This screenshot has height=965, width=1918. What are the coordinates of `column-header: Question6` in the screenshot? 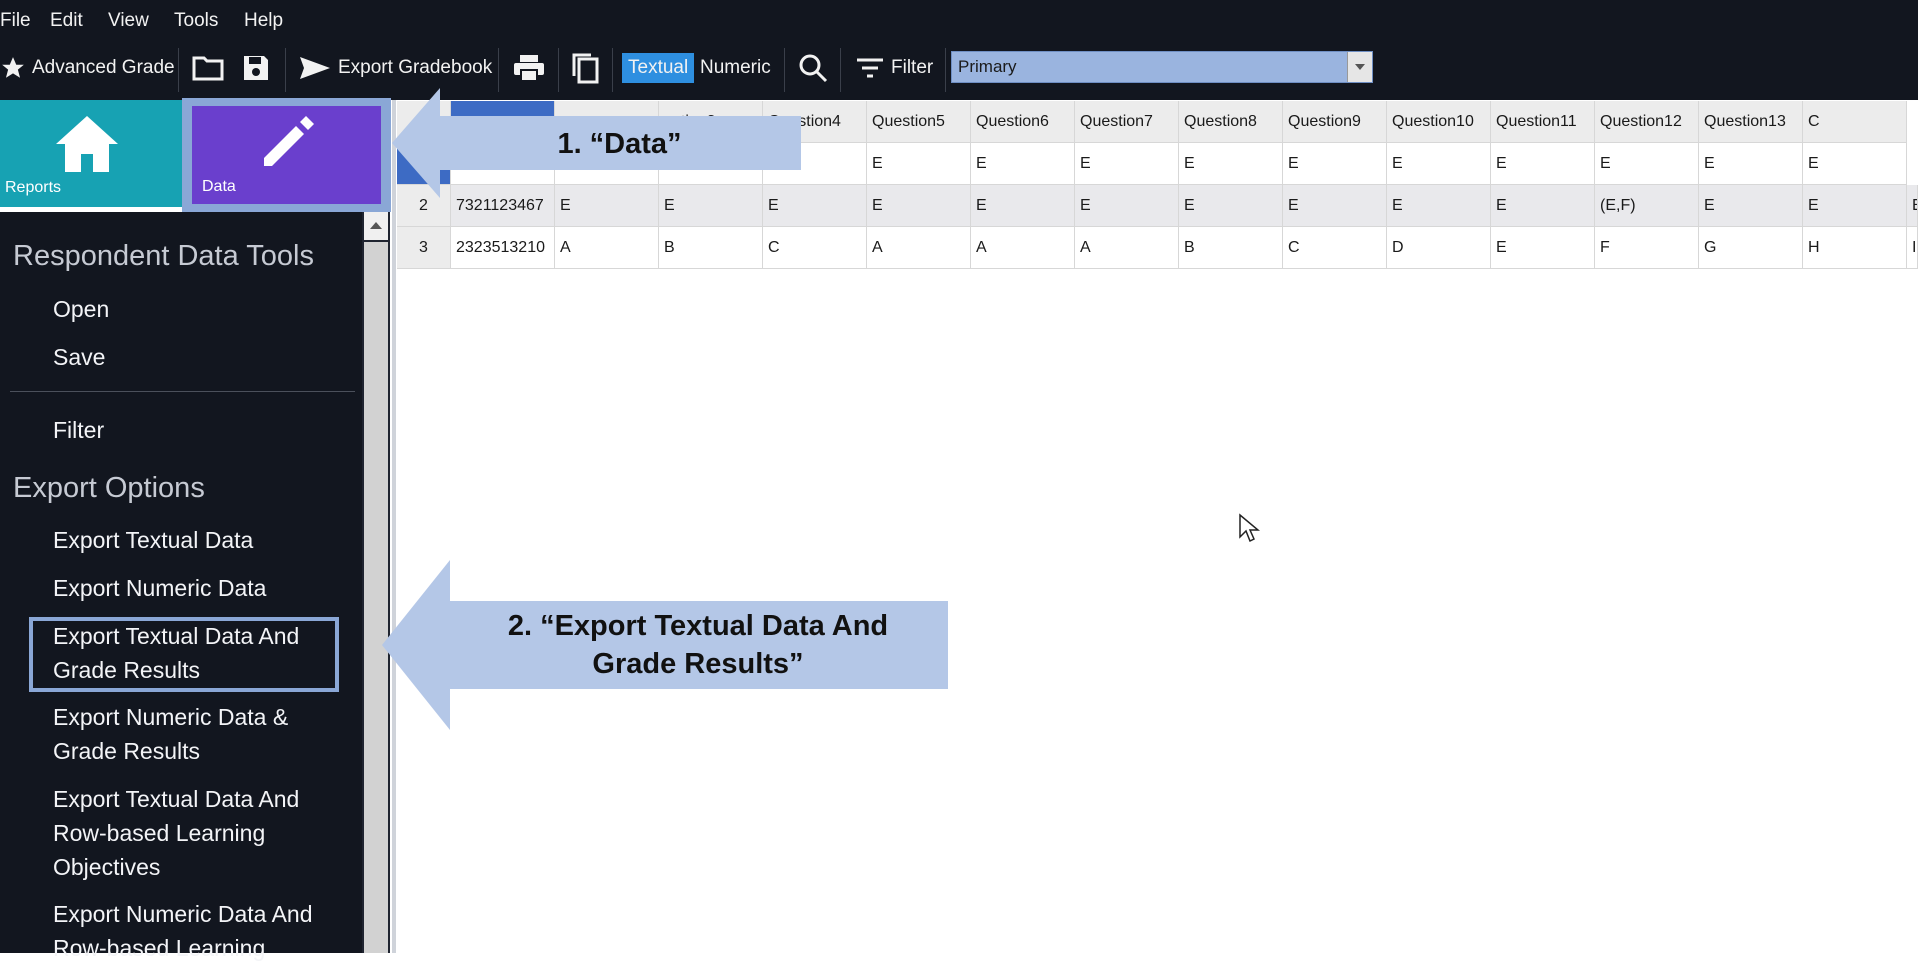 It's located at (1023, 122).